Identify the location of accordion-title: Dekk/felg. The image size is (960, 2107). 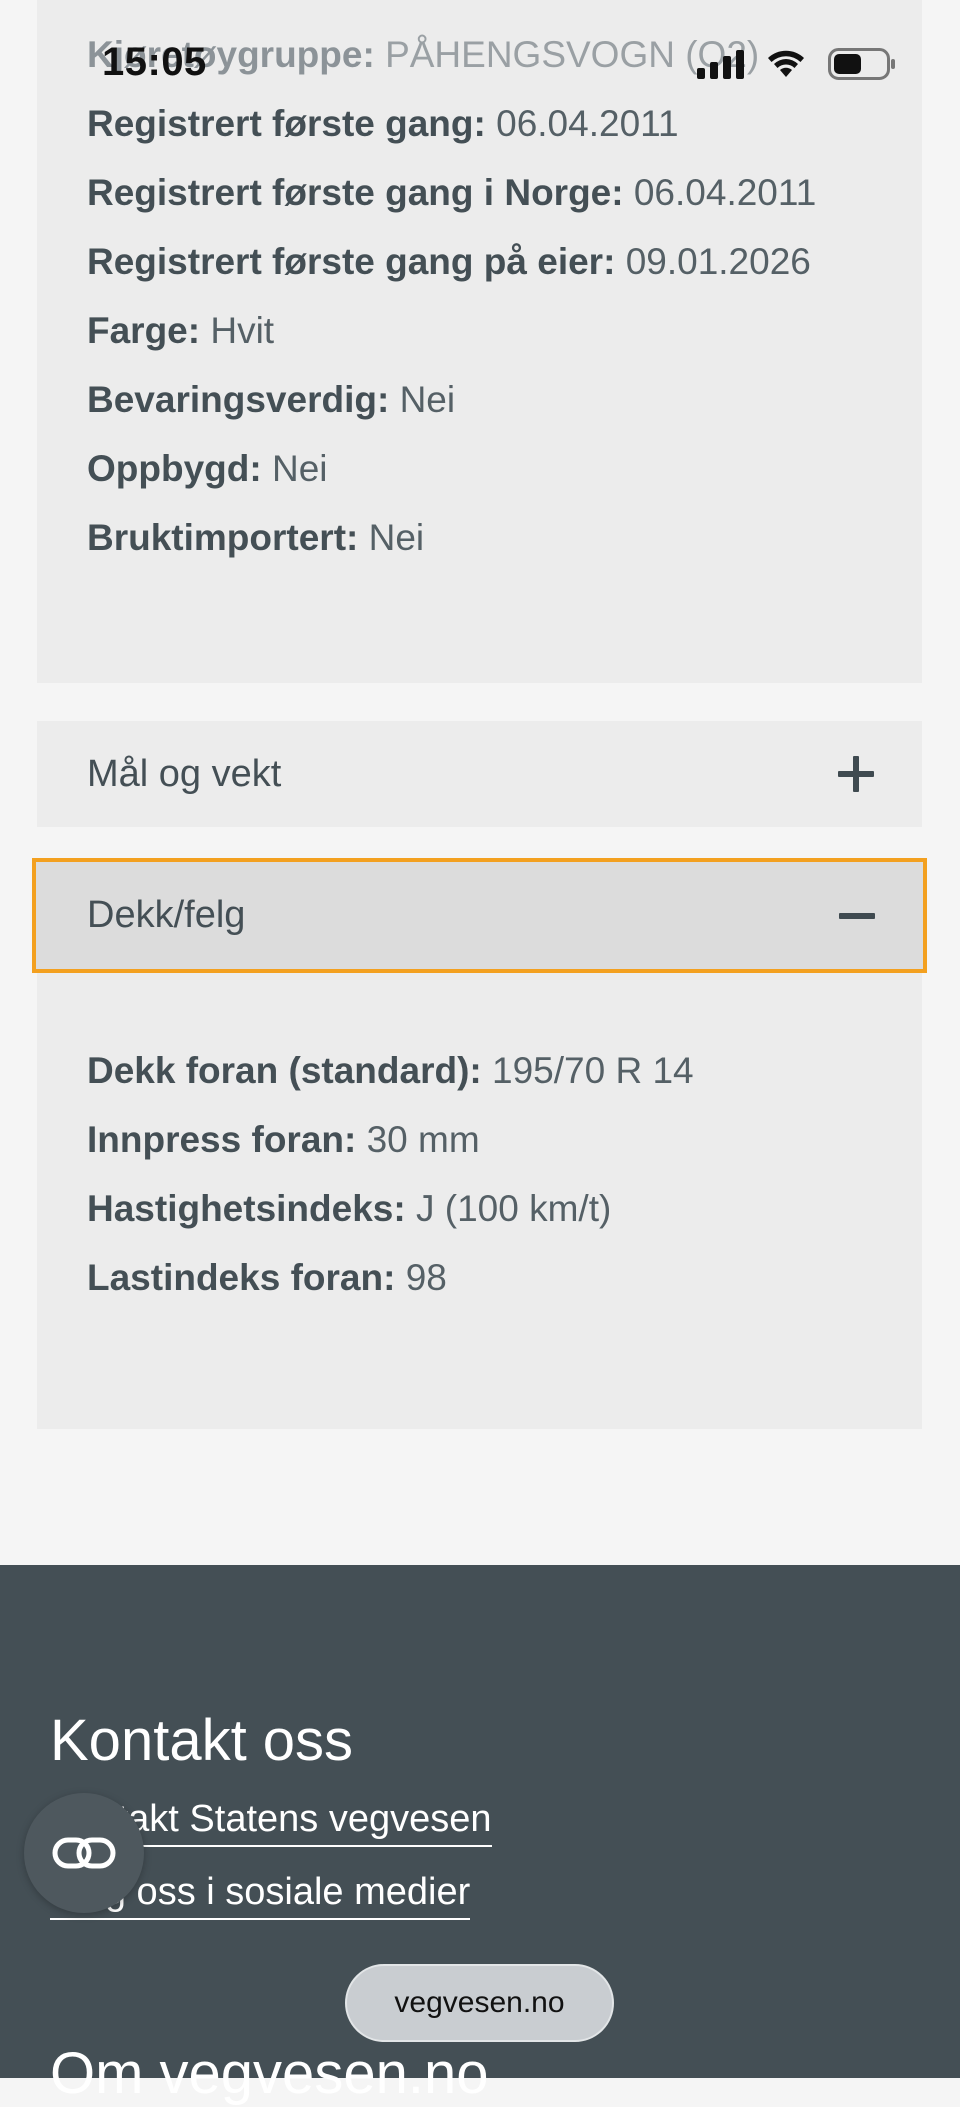
(166, 915).